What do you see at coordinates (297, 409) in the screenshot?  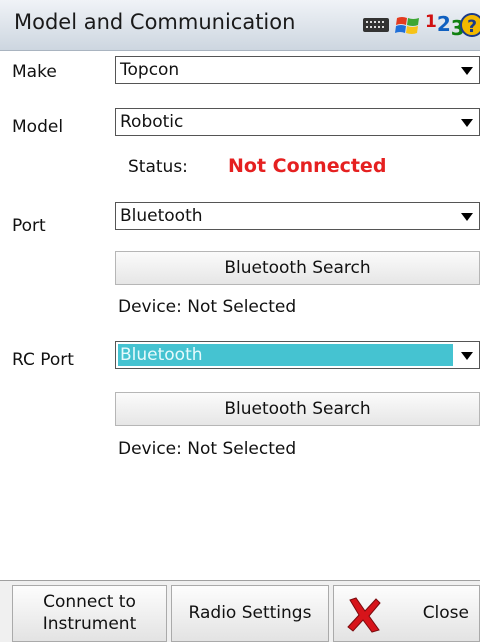 I see `rc-port-bluetooth-search-button: Bluetooth Search` at bounding box center [297, 409].